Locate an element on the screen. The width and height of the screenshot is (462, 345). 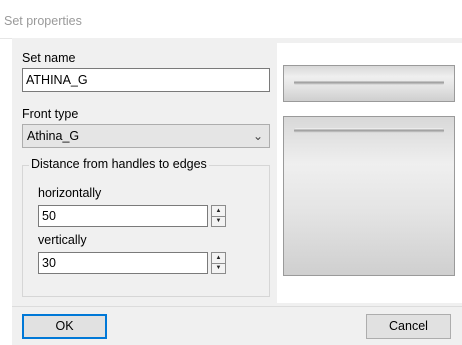
front-type-label: Front type is located at coordinates (50, 114).